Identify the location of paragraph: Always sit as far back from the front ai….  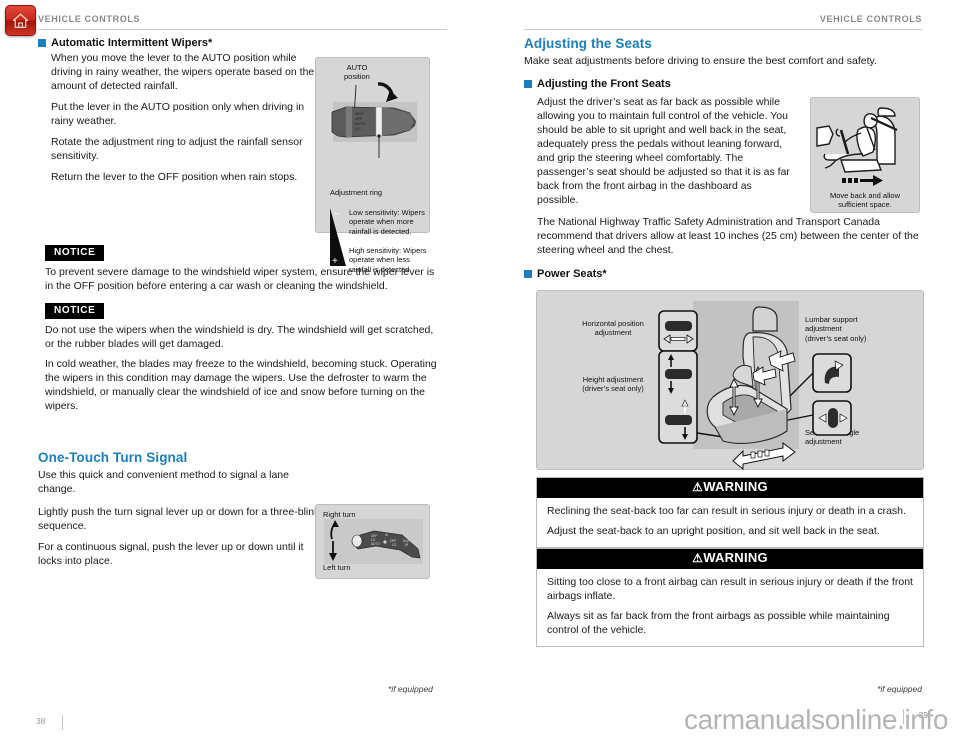
(718, 622).